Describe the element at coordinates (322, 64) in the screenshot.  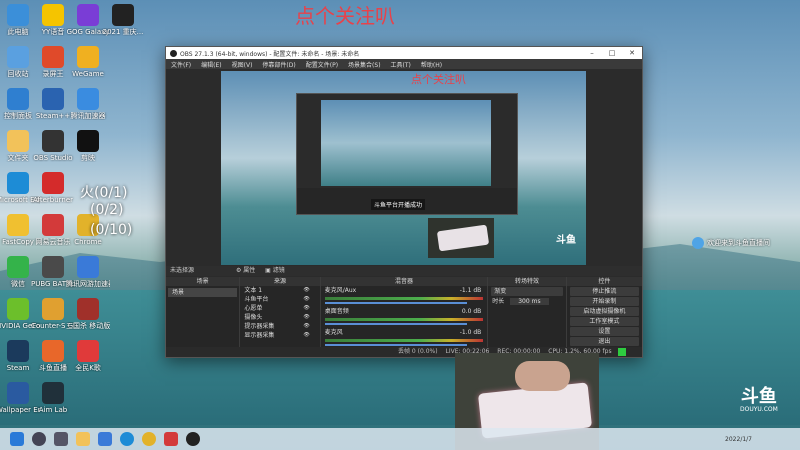
I see `menu-item: 配置文件(P)` at that location.